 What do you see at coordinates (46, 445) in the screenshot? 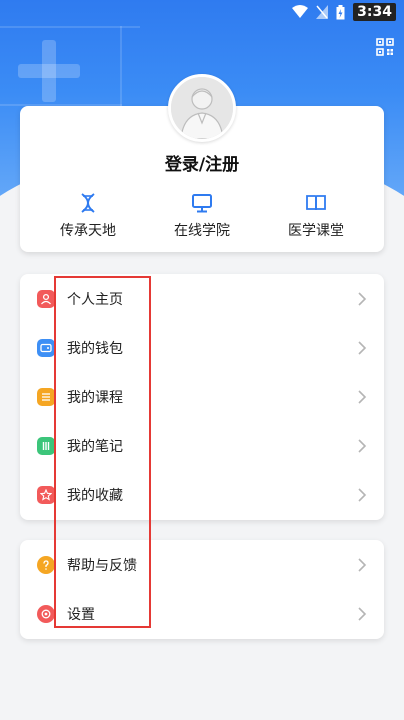
I see `notes-icon` at bounding box center [46, 445].